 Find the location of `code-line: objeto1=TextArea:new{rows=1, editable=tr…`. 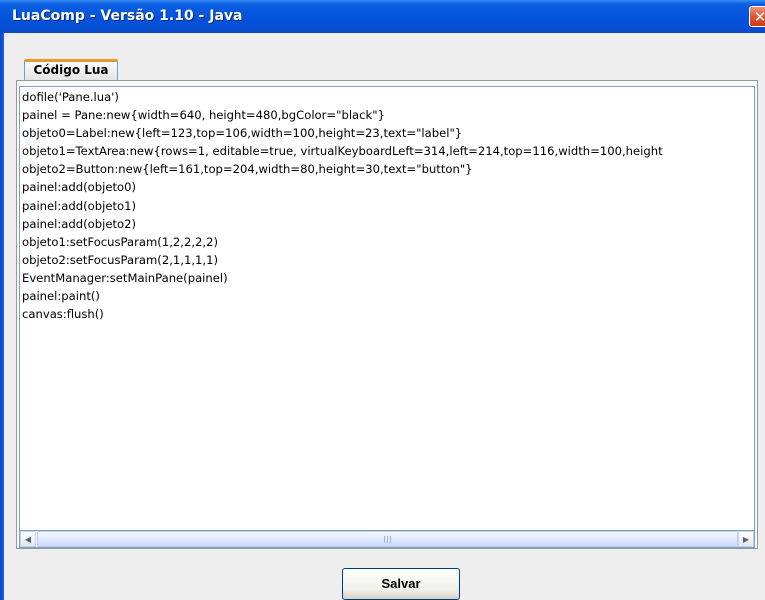

code-line: objeto1=TextArea:new{rows=1, editable=tr… is located at coordinates (342, 151).